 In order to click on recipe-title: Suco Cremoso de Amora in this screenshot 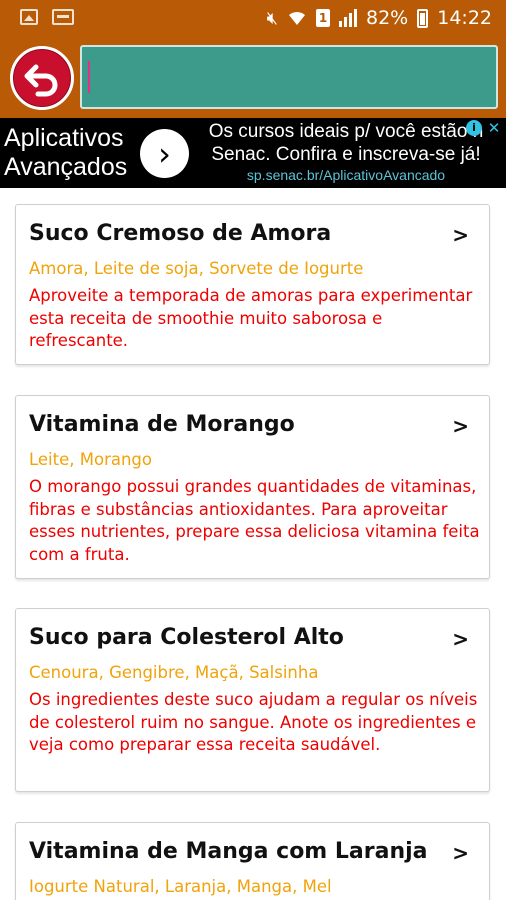, I will do `click(180, 233)`.